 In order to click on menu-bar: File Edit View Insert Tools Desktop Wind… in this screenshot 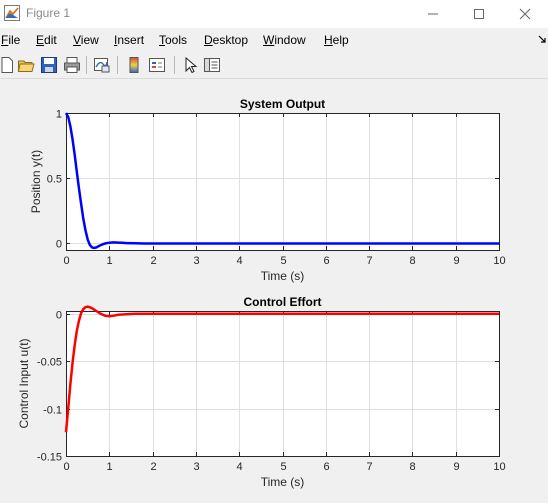, I will do `click(274, 40)`.